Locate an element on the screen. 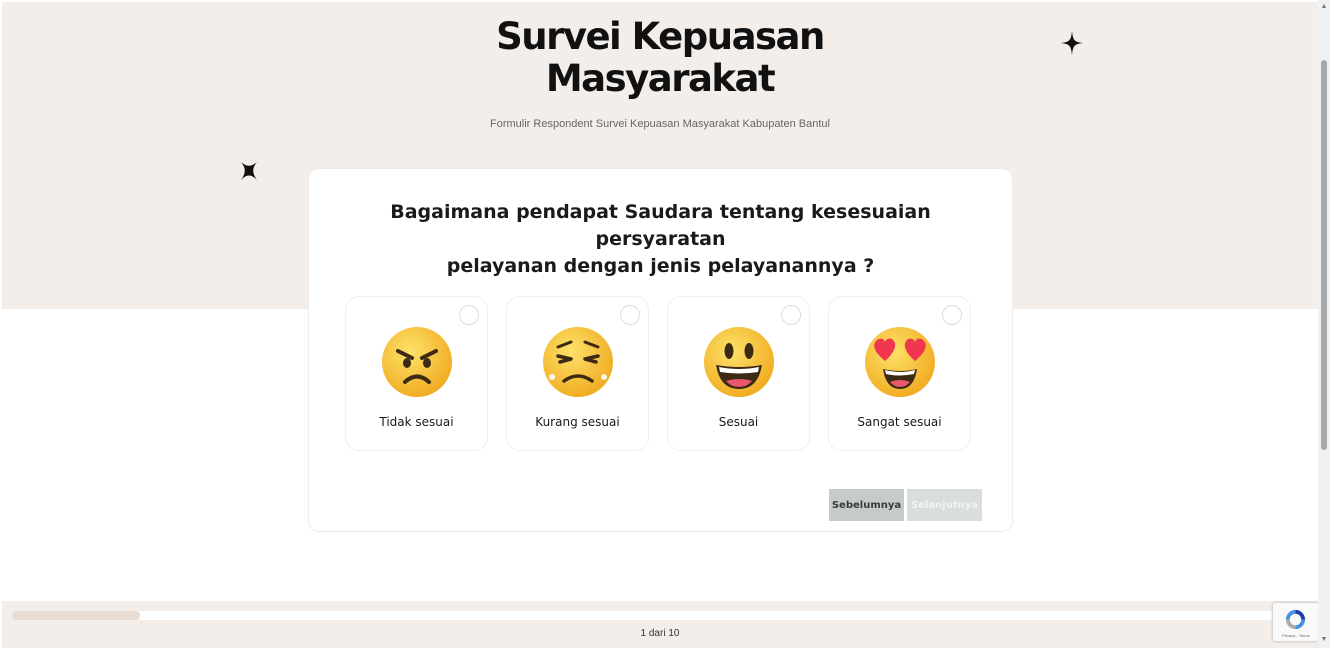 The image size is (1330, 648). recaptcha-text: Privacy - Terms is located at coordinates (1296, 635).